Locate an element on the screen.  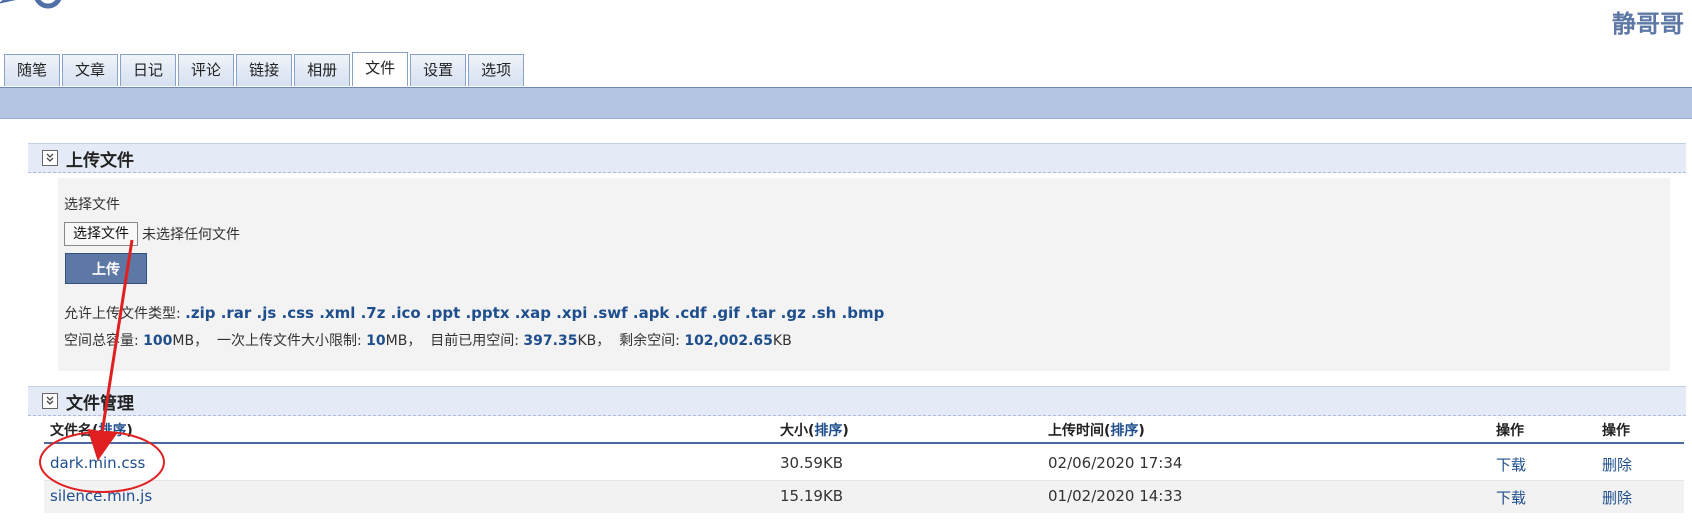
file-table-header: 文件名(排序) 大小(排序) 上传时间(排序) 操作 操作 is located at coordinates (864, 432).